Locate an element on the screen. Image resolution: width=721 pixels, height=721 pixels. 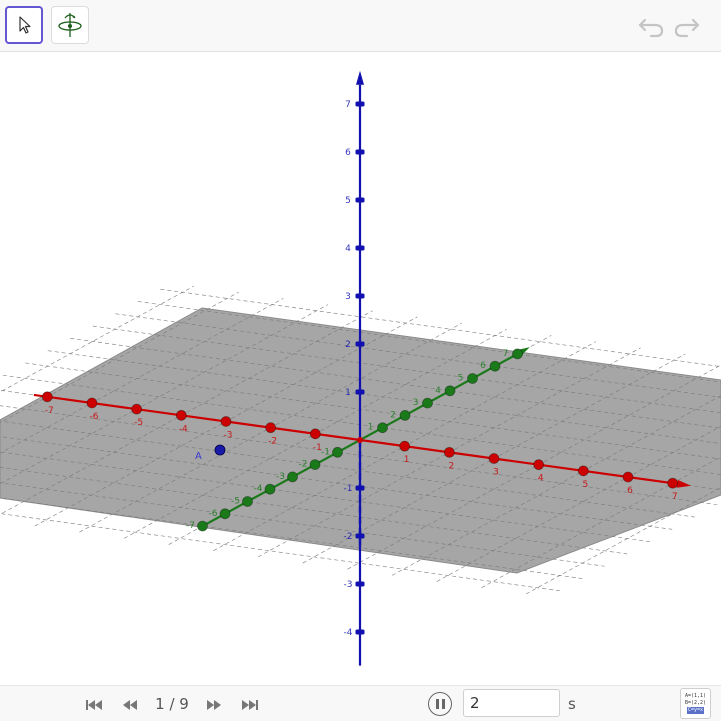
previous-icon is located at coordinates (130, 705).